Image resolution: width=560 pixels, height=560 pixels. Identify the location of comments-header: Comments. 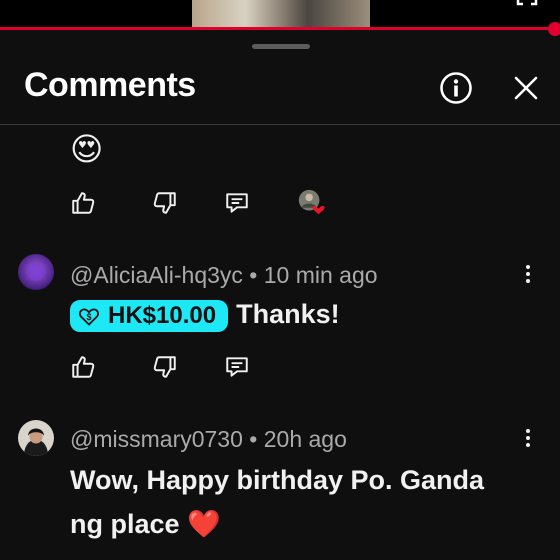
(280, 90).